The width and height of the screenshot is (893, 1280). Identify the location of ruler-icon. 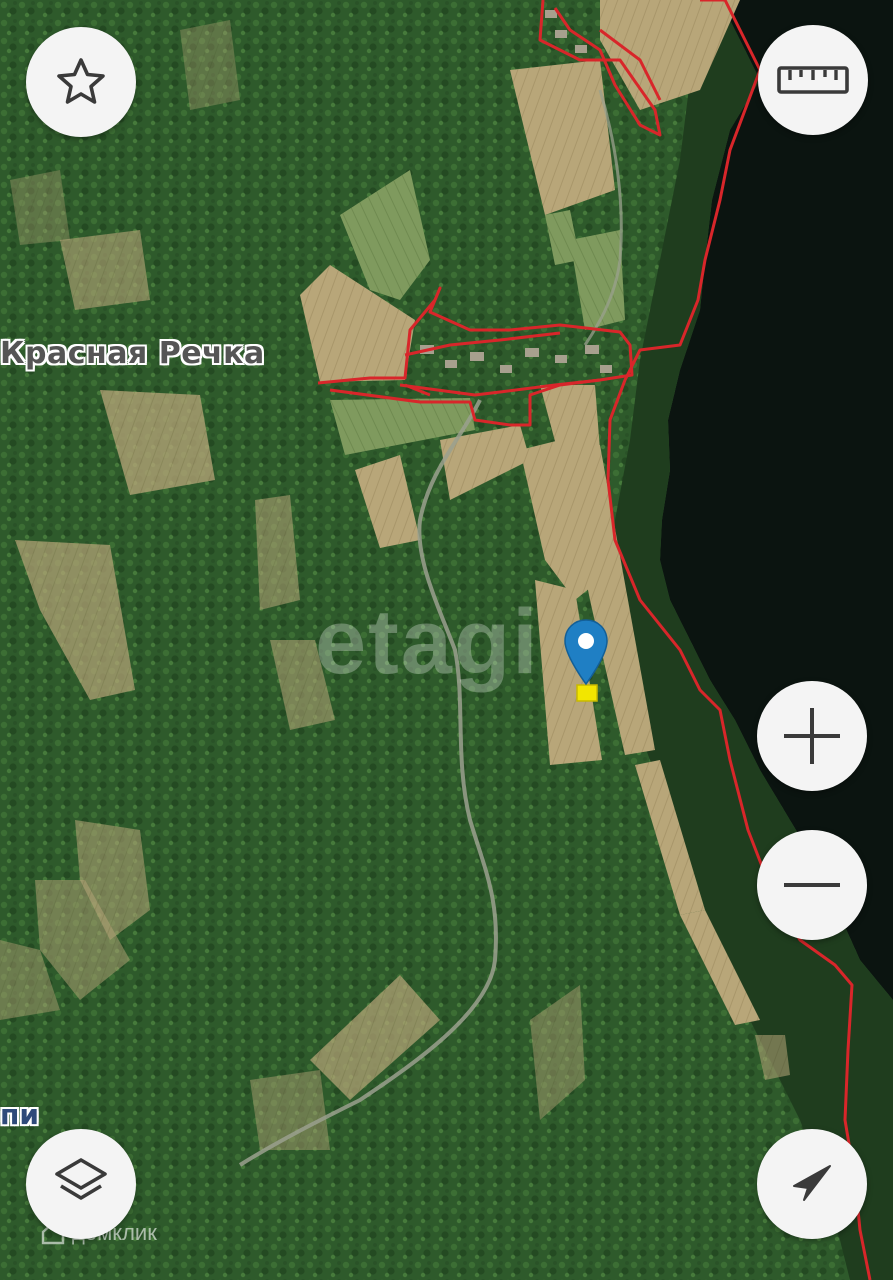
(813, 80).